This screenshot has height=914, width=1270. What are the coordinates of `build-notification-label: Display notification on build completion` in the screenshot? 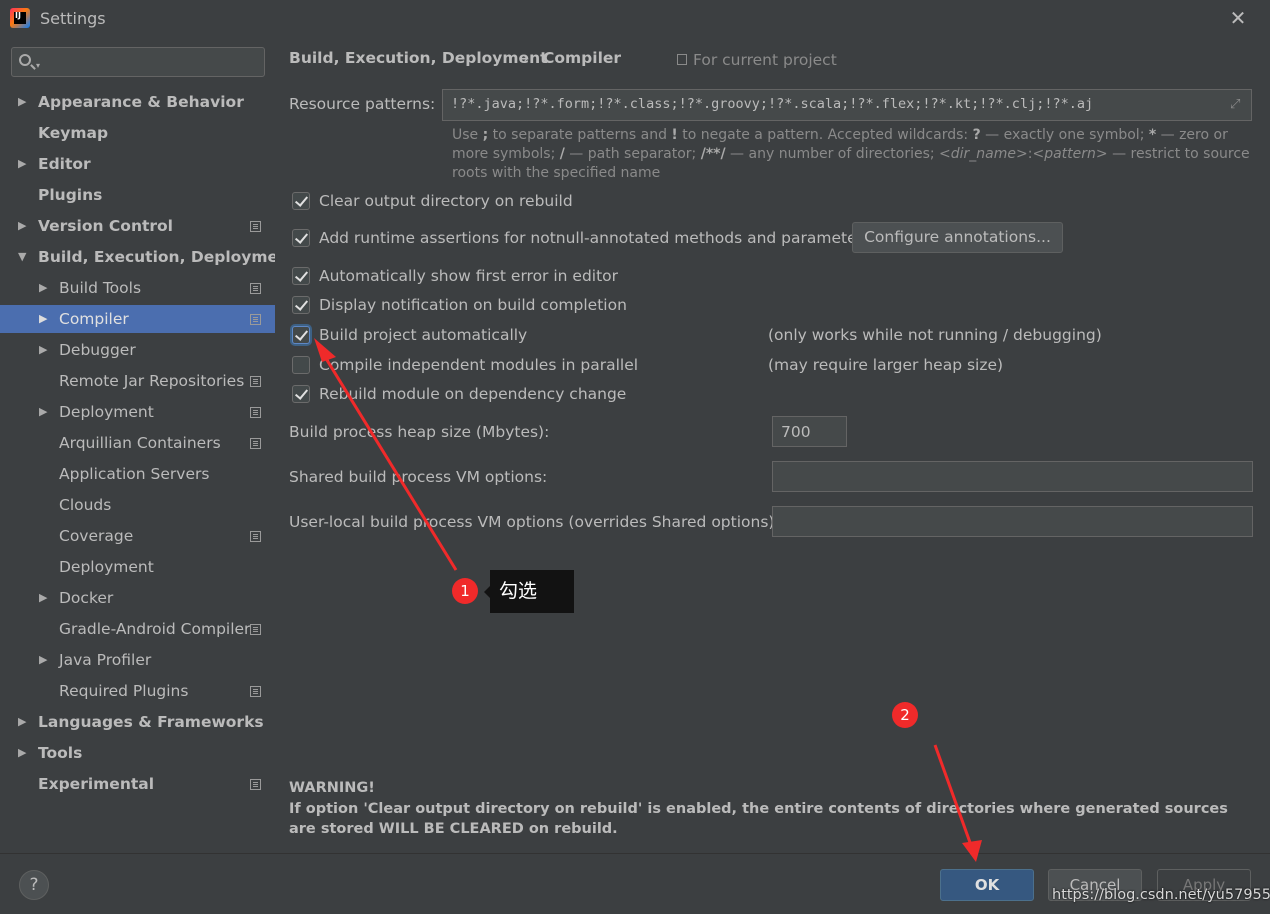 It's located at (473, 305).